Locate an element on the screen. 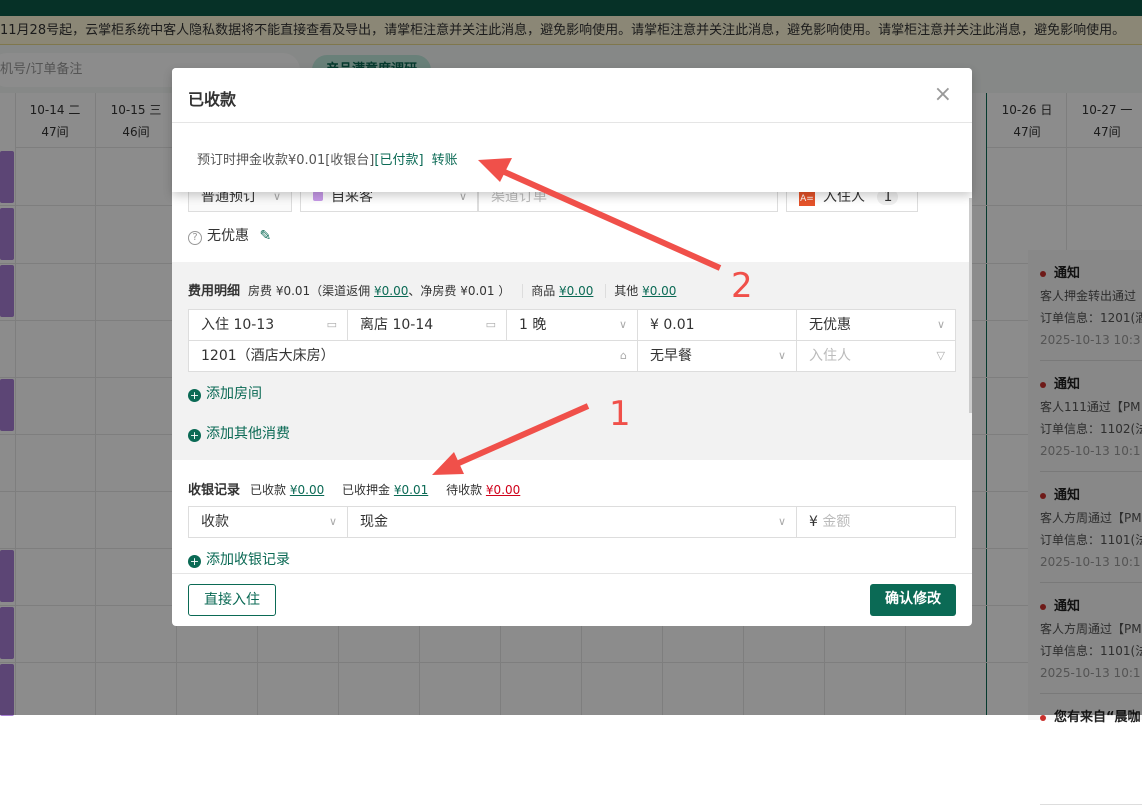  annotation-2: 2 is located at coordinates (742, 286).